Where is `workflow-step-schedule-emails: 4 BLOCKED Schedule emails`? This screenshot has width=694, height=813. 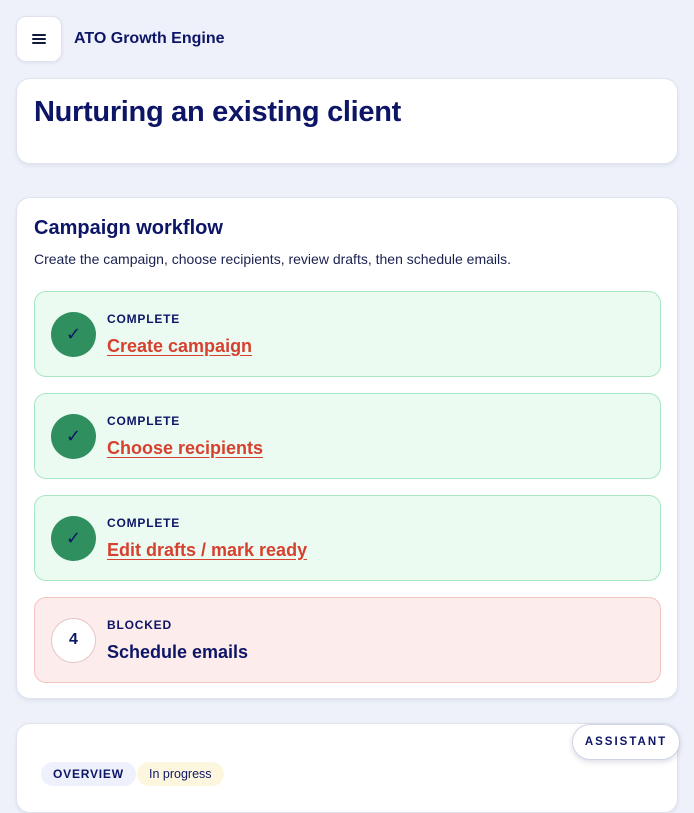 workflow-step-schedule-emails: 4 BLOCKED Schedule emails is located at coordinates (347, 640).